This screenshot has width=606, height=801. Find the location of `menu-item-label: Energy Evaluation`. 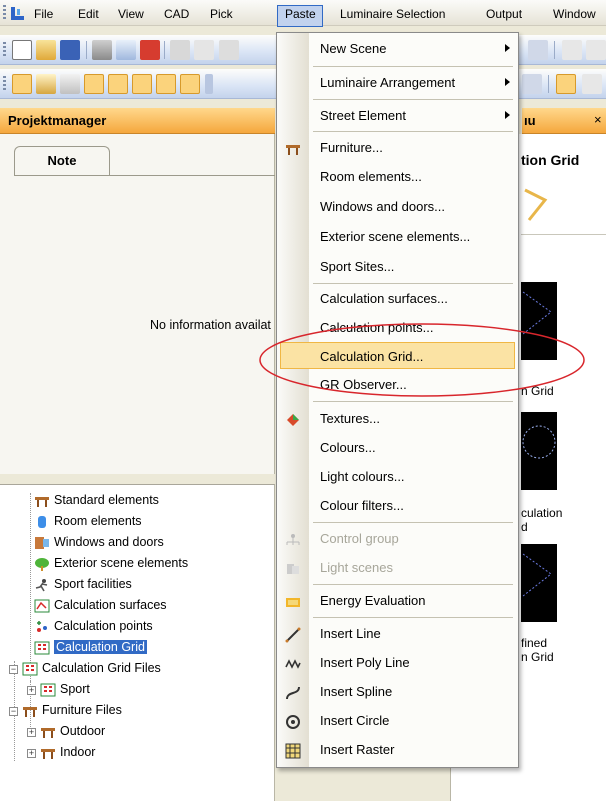

menu-item-label: Energy Evaluation is located at coordinates (373, 600).